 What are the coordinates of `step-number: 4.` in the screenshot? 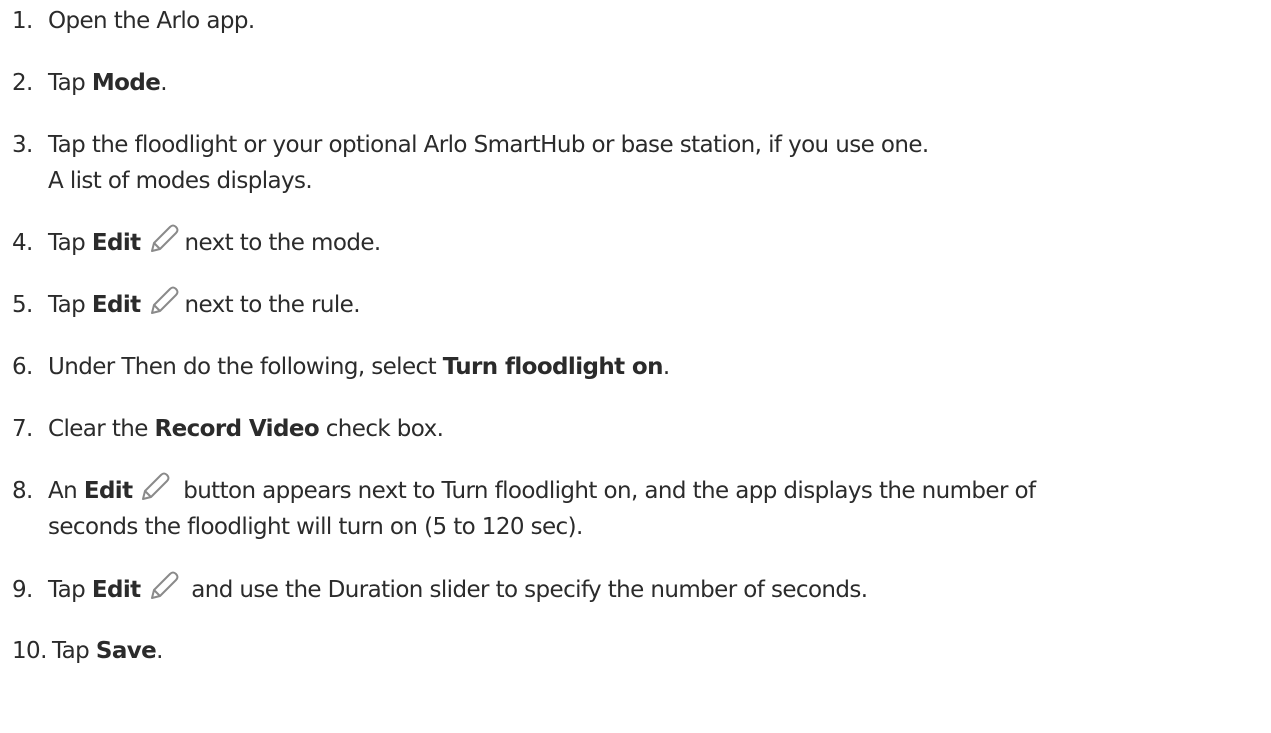 It's located at (22, 243).